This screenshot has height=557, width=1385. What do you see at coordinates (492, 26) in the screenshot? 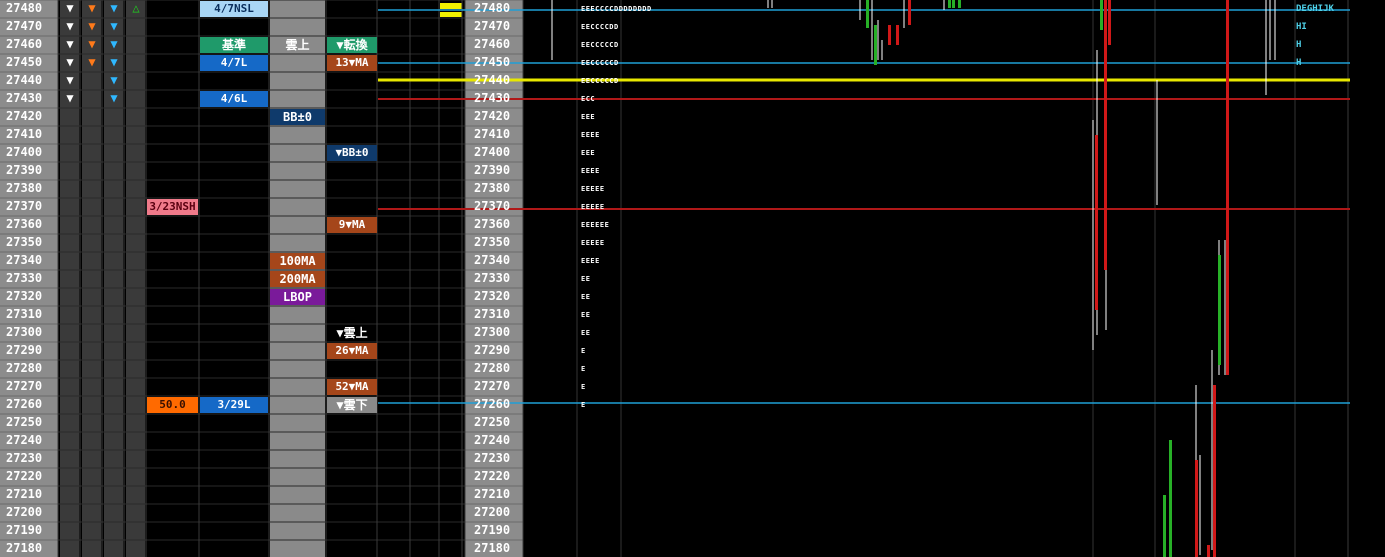
I see `center-price-label: 27470` at bounding box center [492, 26].